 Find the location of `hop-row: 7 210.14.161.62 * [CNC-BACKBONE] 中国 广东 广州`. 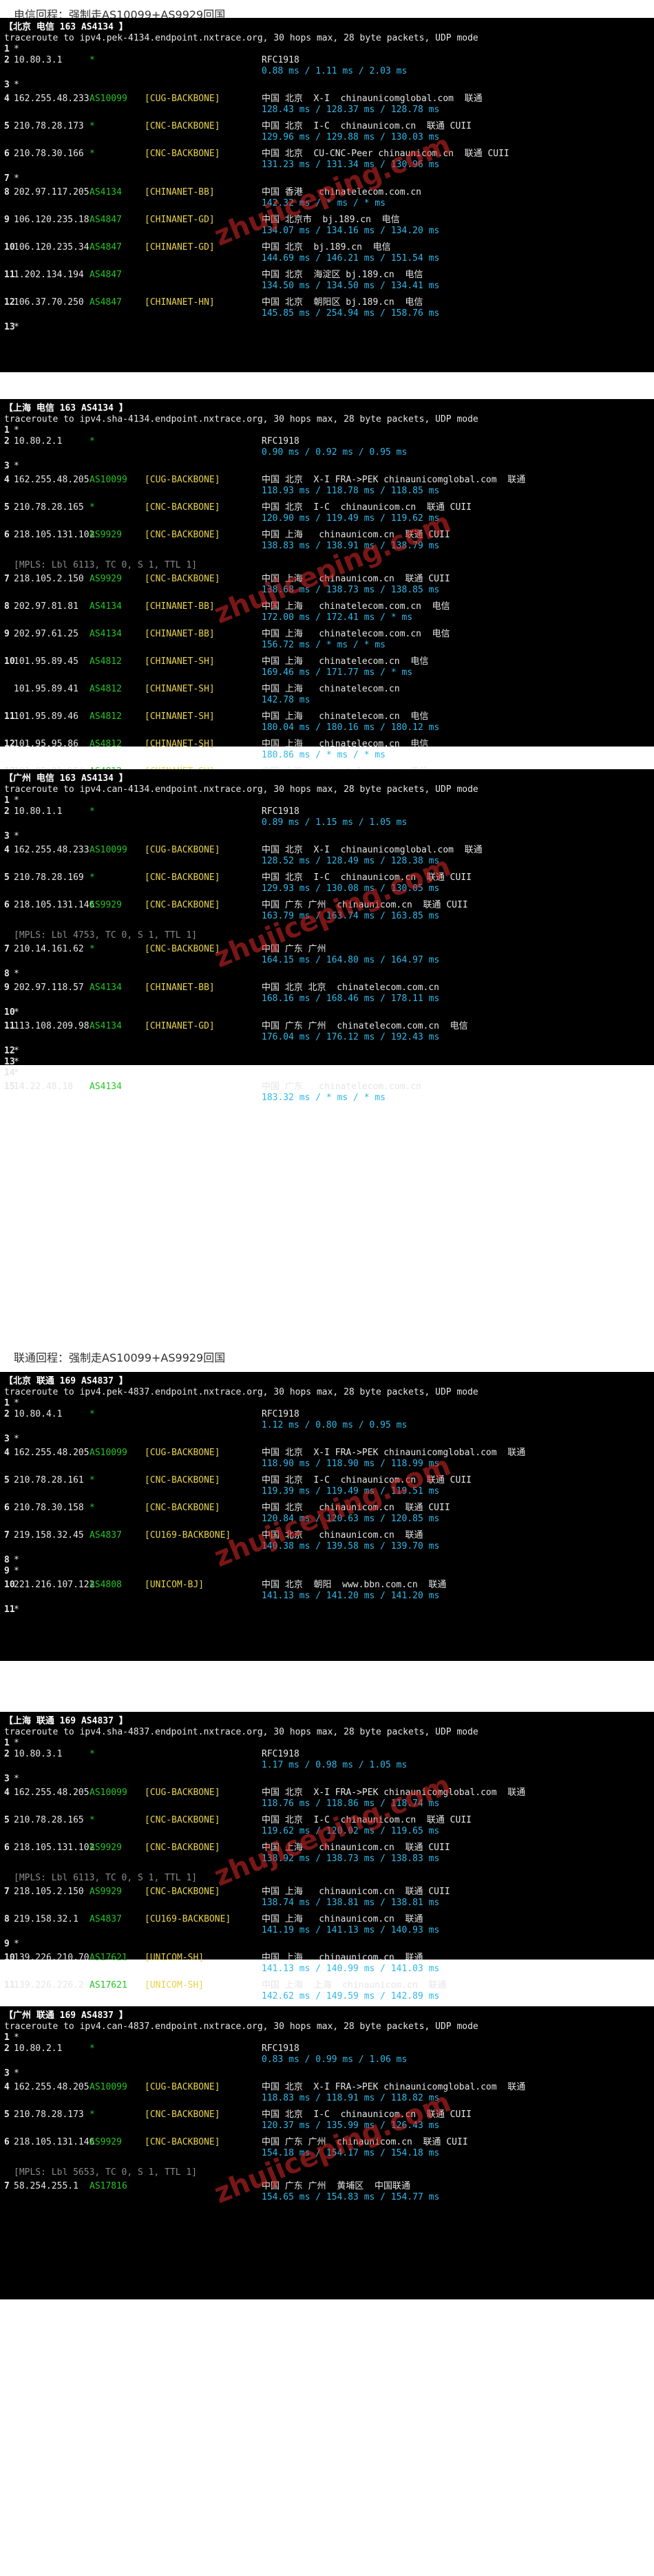

hop-row: 7 210.14.161.62 * [CNC-BACKBONE] 中国 广东 广州 is located at coordinates (327, 950).